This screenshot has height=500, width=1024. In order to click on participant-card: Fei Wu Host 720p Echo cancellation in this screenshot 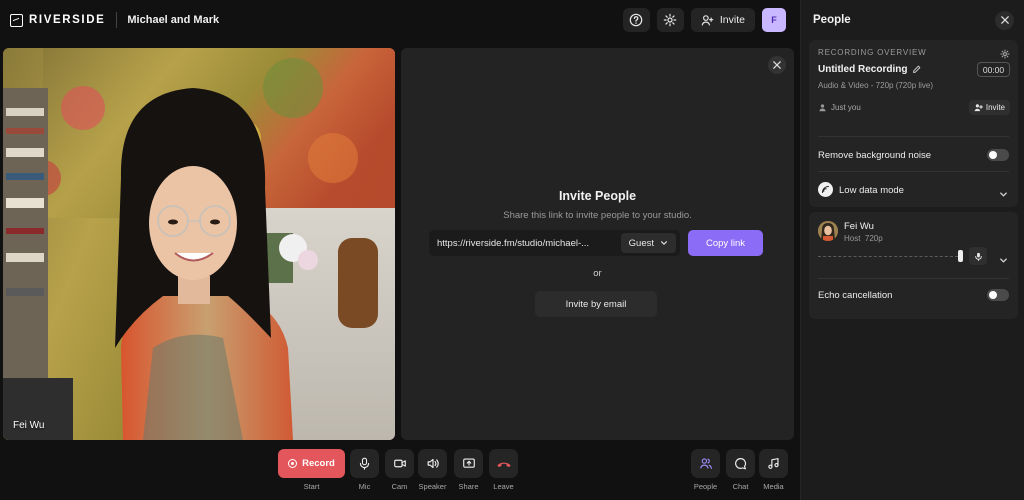, I will do `click(913, 265)`.